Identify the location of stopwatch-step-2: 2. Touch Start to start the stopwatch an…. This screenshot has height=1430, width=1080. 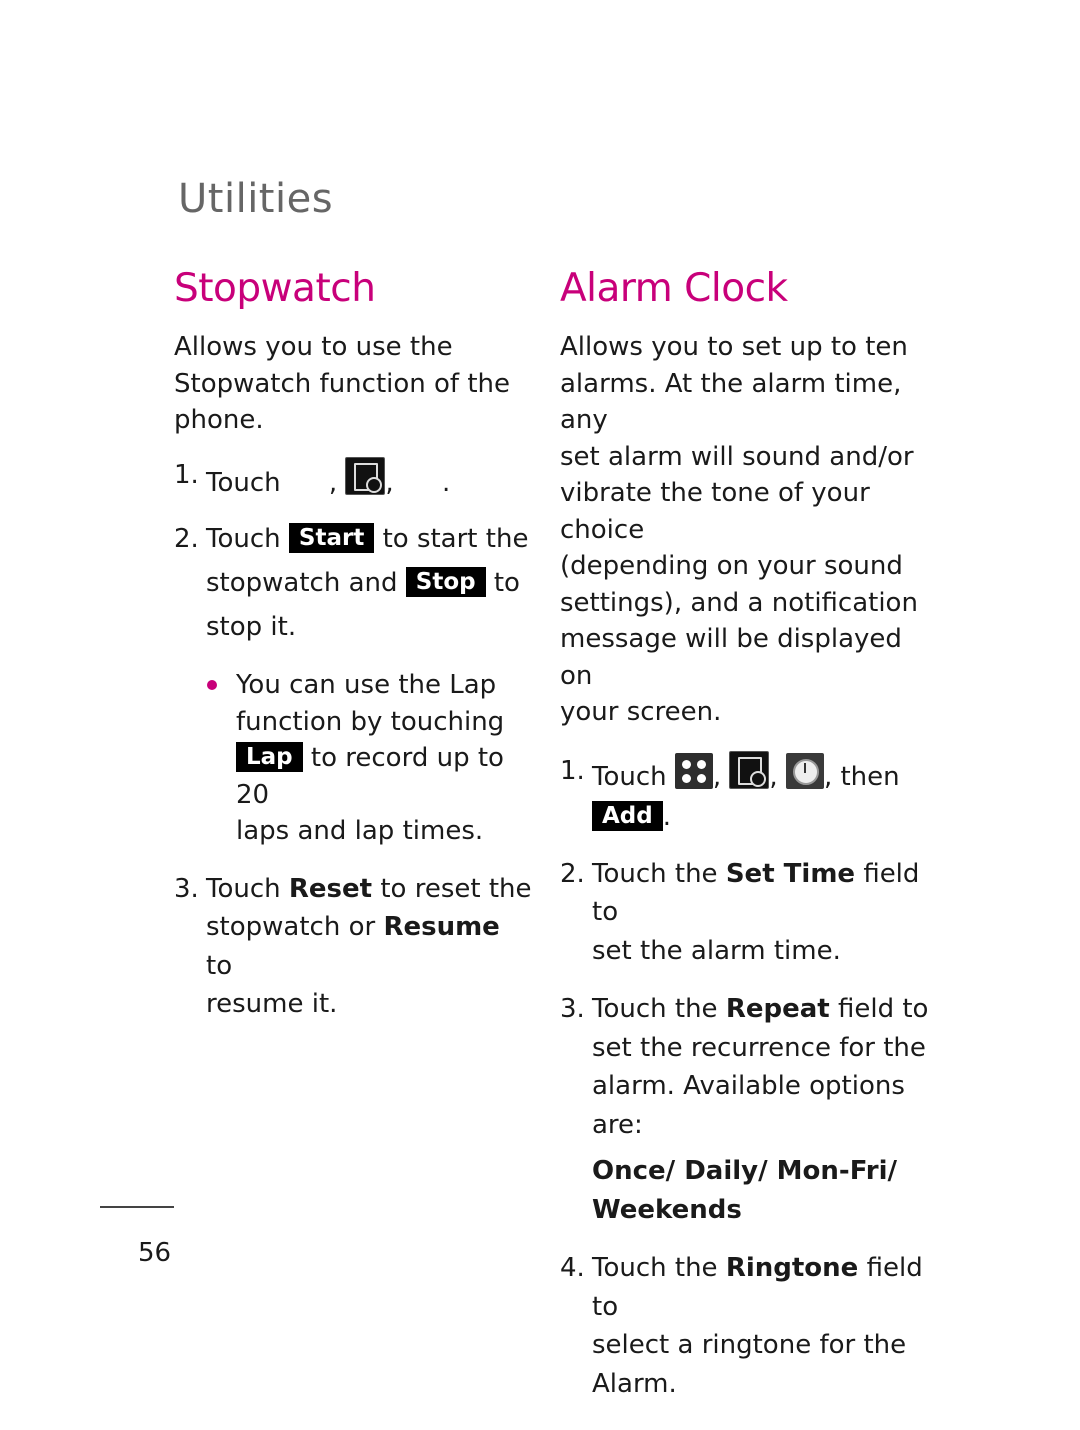
(351, 582).